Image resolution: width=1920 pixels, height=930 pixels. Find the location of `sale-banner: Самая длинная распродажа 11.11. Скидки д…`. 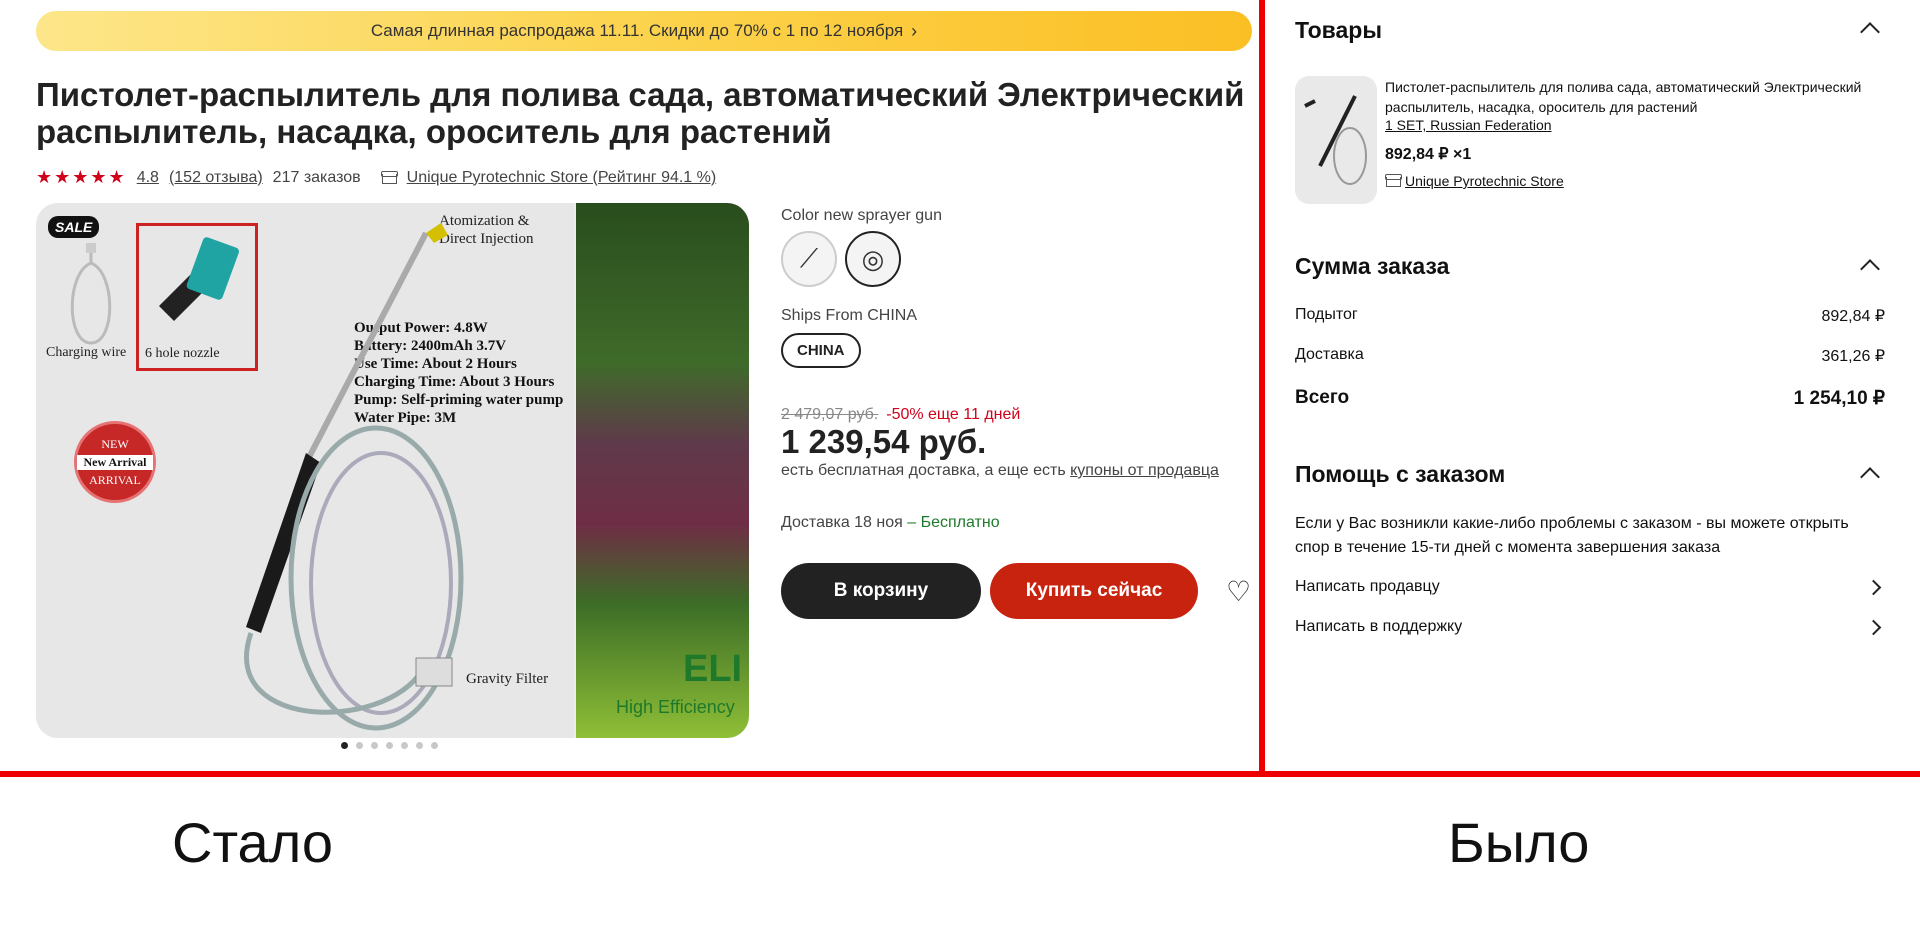

sale-banner: Самая длинная распродажа 11.11. Скидки д… is located at coordinates (644, 31).